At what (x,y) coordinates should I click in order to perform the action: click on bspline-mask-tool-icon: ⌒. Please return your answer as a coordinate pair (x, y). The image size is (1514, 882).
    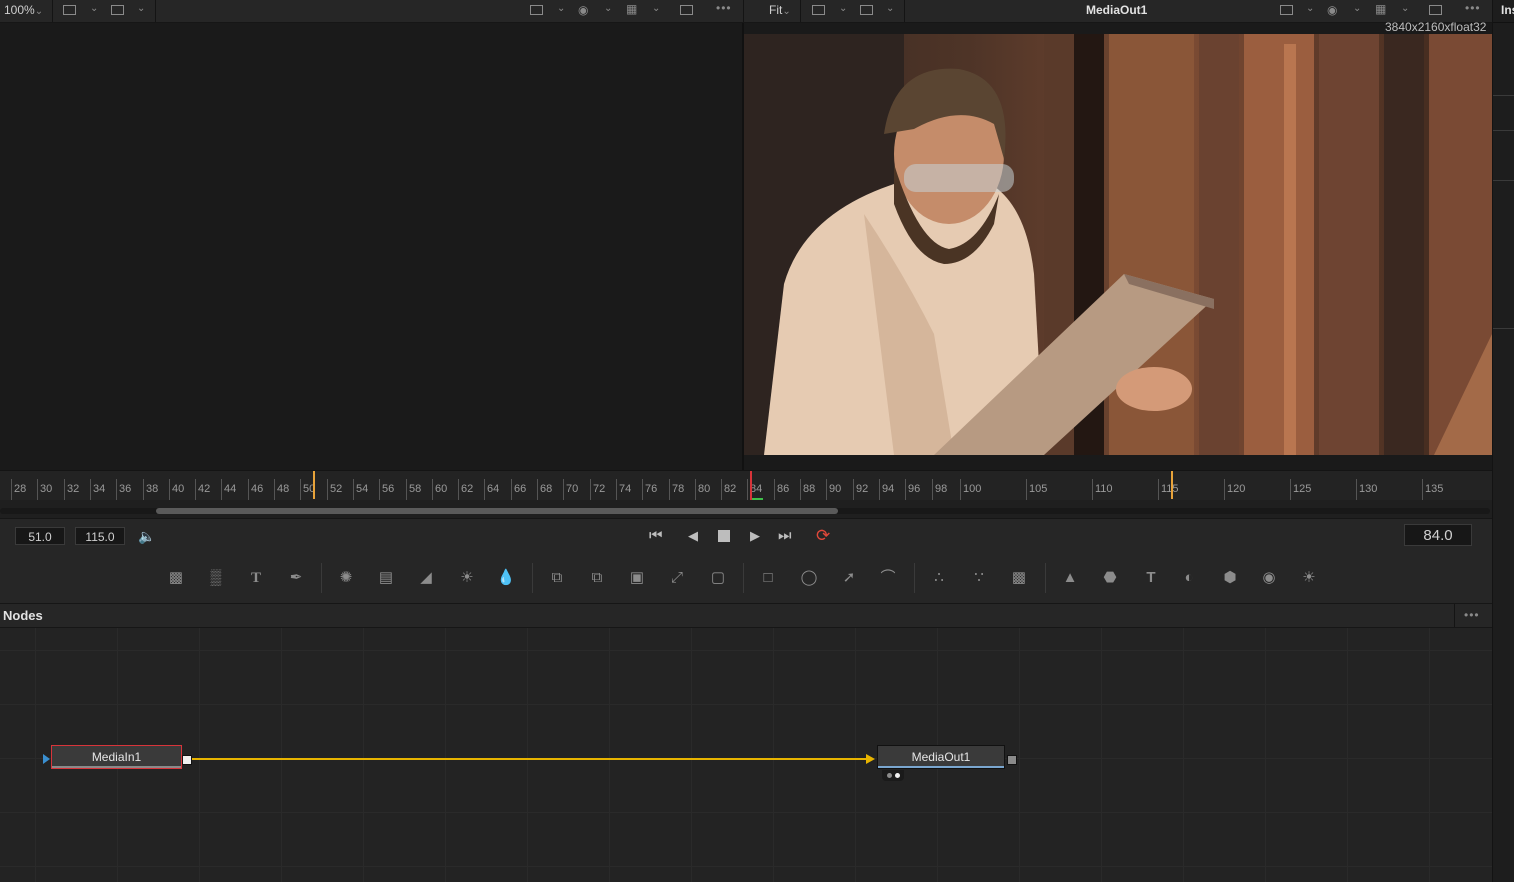
    Looking at the image, I should click on (888, 578).